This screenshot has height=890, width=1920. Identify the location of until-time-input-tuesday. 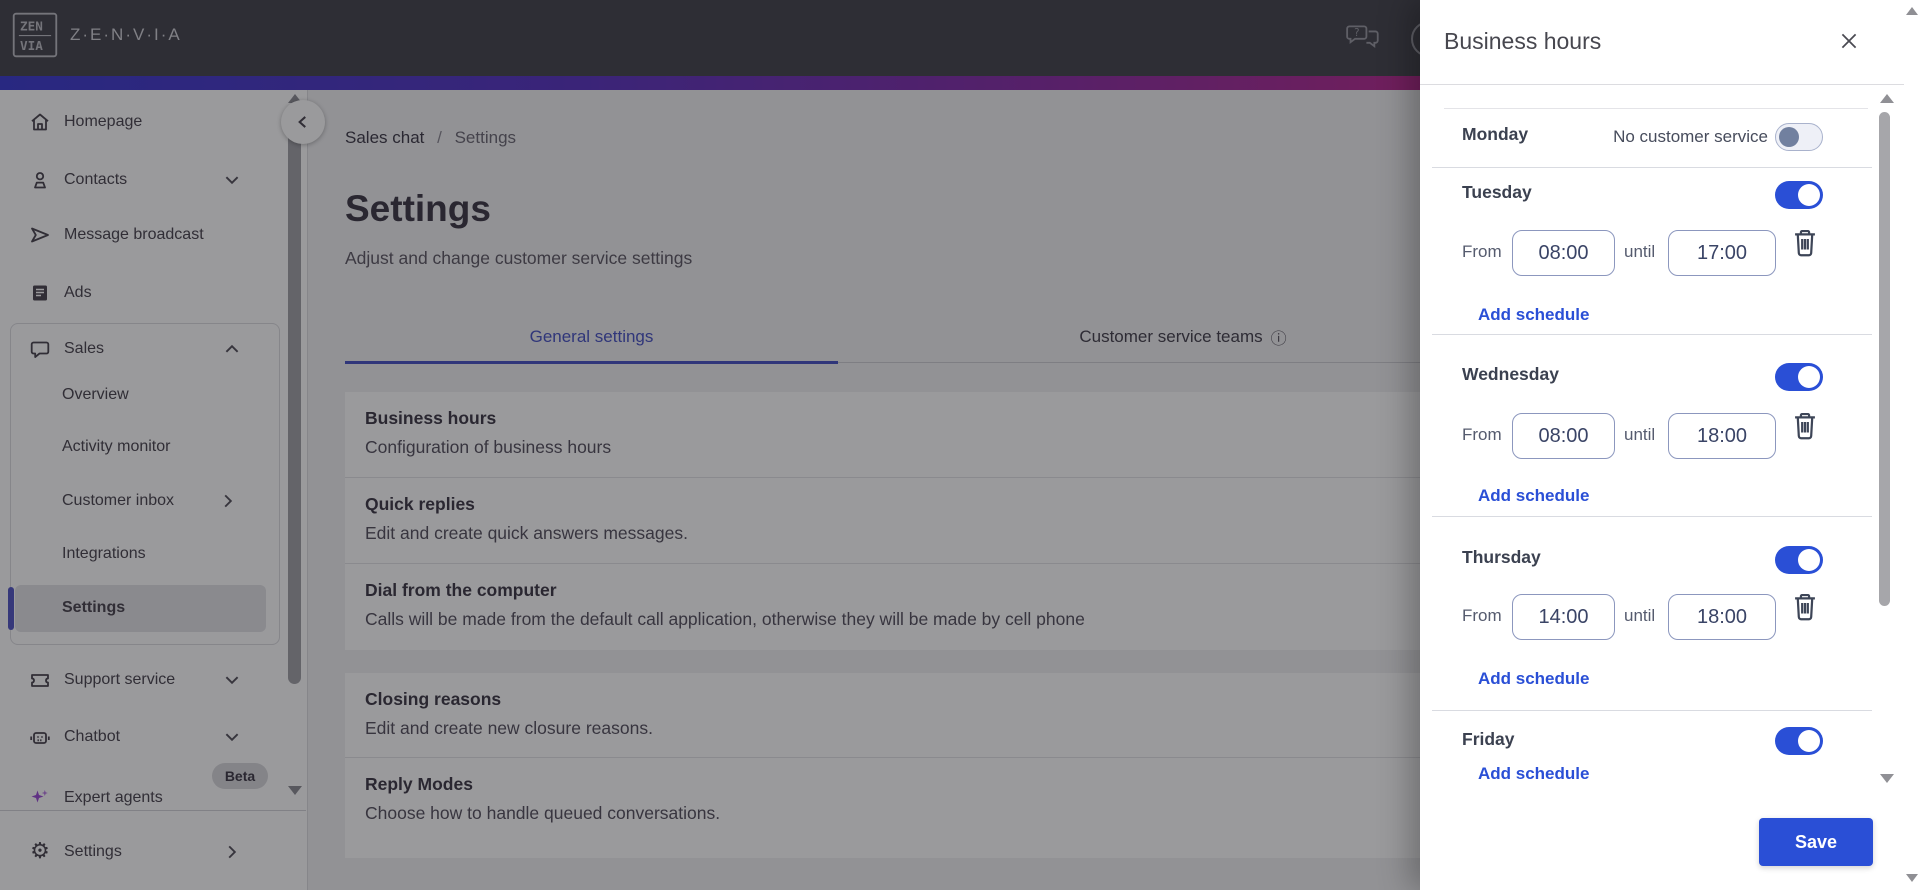
(1722, 253).